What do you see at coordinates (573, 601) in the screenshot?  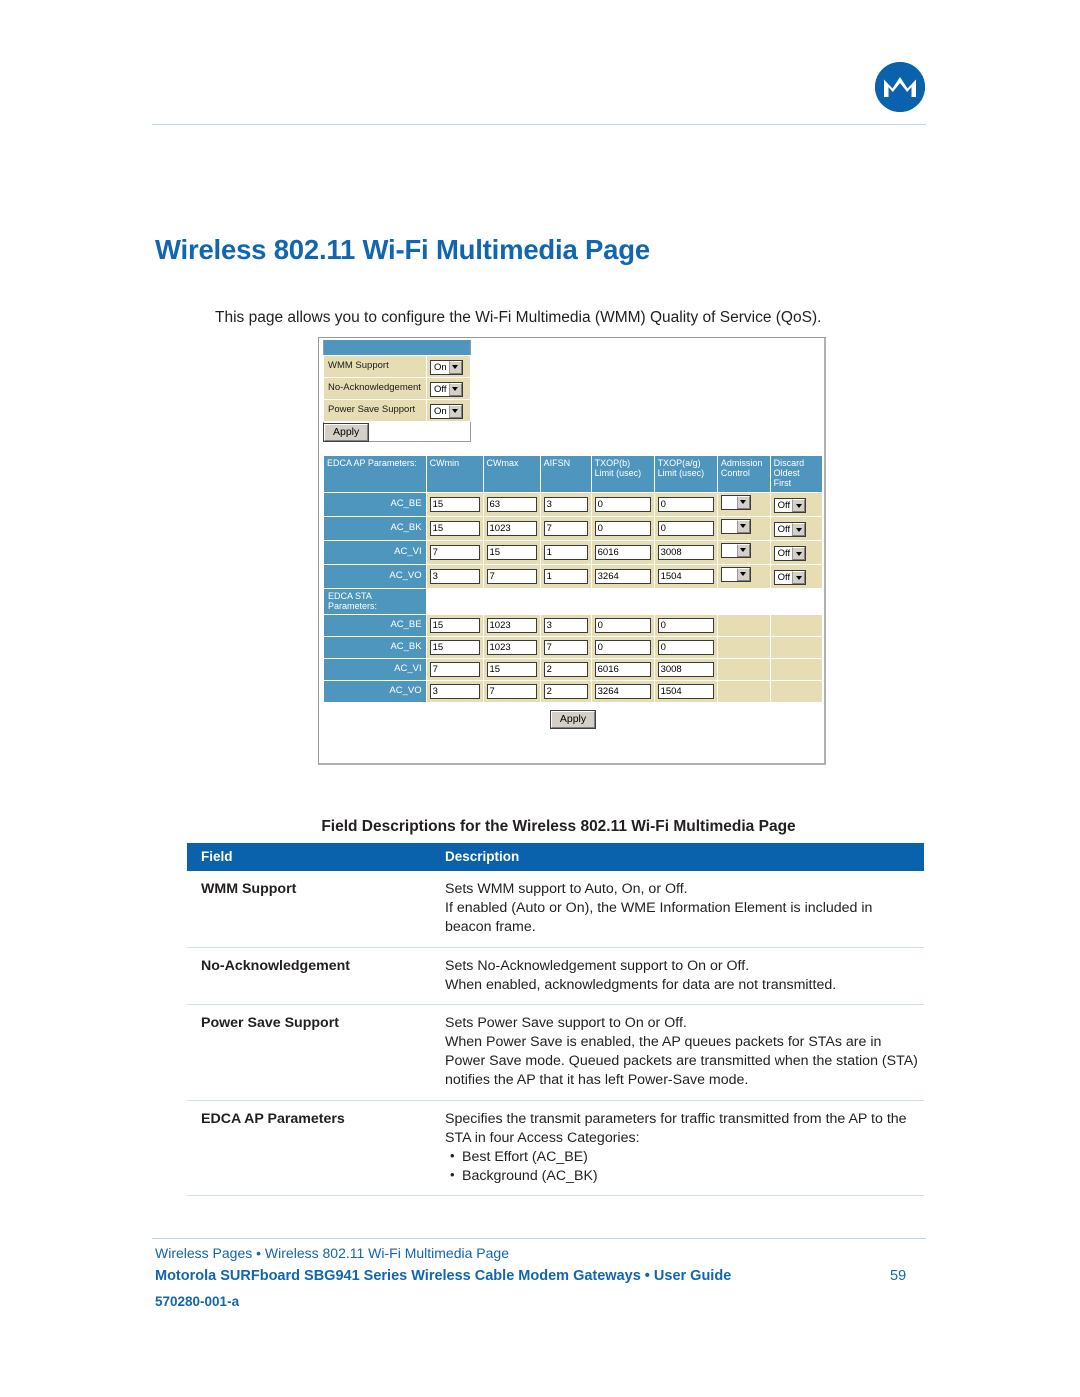 I see `edca-sta-section-row: EDCA STA Parameters:` at bounding box center [573, 601].